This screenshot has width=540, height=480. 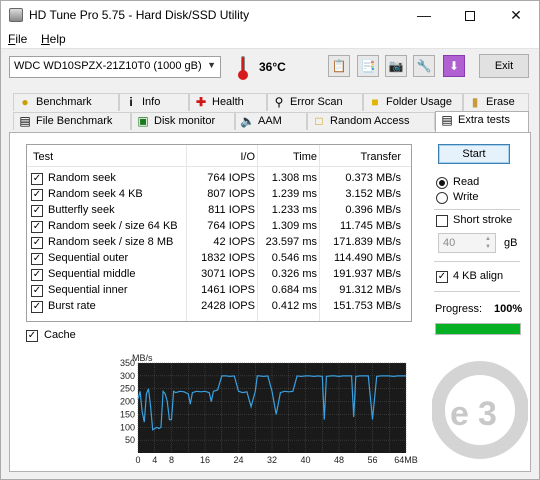 I want to click on exit-button: Exit, so click(x=504, y=66).